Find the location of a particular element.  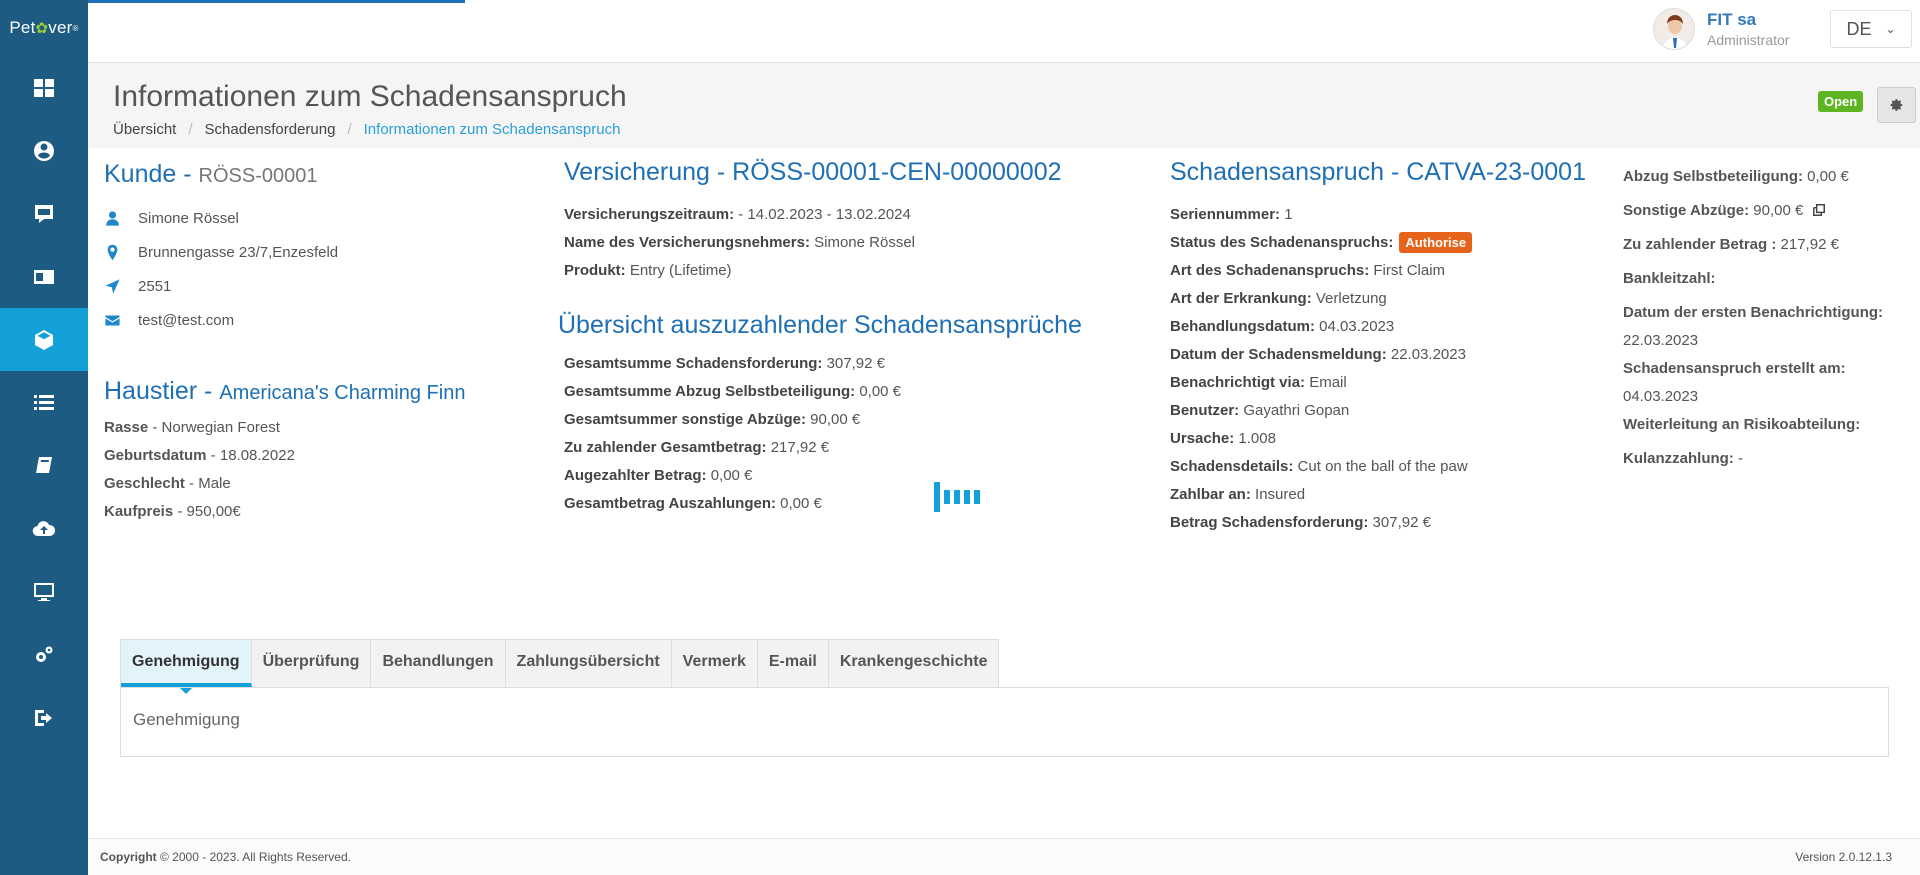

claim-deductible: Abzug Selbstbeteiligung: 0,00 € is located at coordinates (1736, 176).